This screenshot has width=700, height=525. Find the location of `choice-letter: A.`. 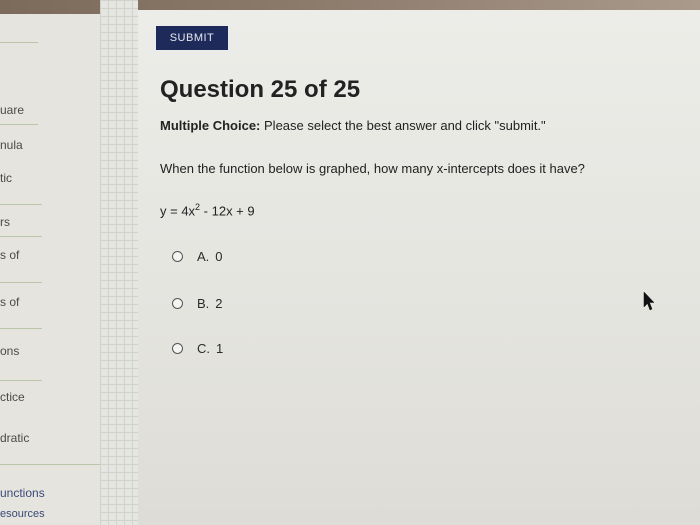

choice-letter: A. is located at coordinates (203, 256).